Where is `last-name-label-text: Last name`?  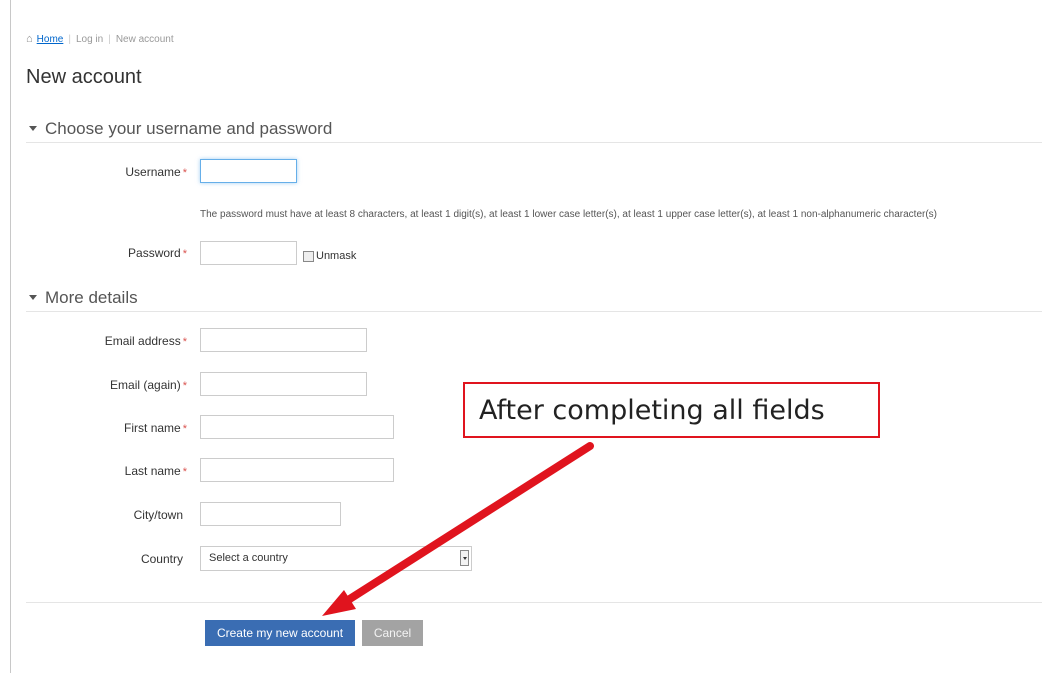 last-name-label-text: Last name is located at coordinates (152, 471).